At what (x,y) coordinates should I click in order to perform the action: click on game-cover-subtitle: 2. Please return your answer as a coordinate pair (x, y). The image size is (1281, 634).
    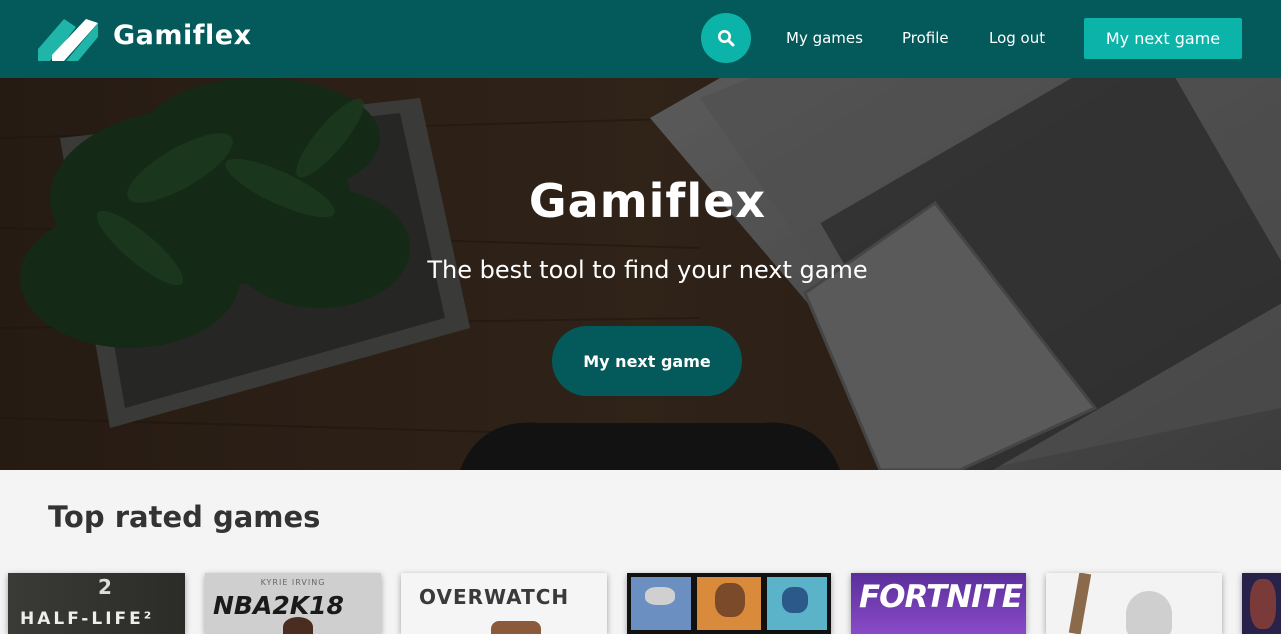
    Looking at the image, I should click on (105, 587).